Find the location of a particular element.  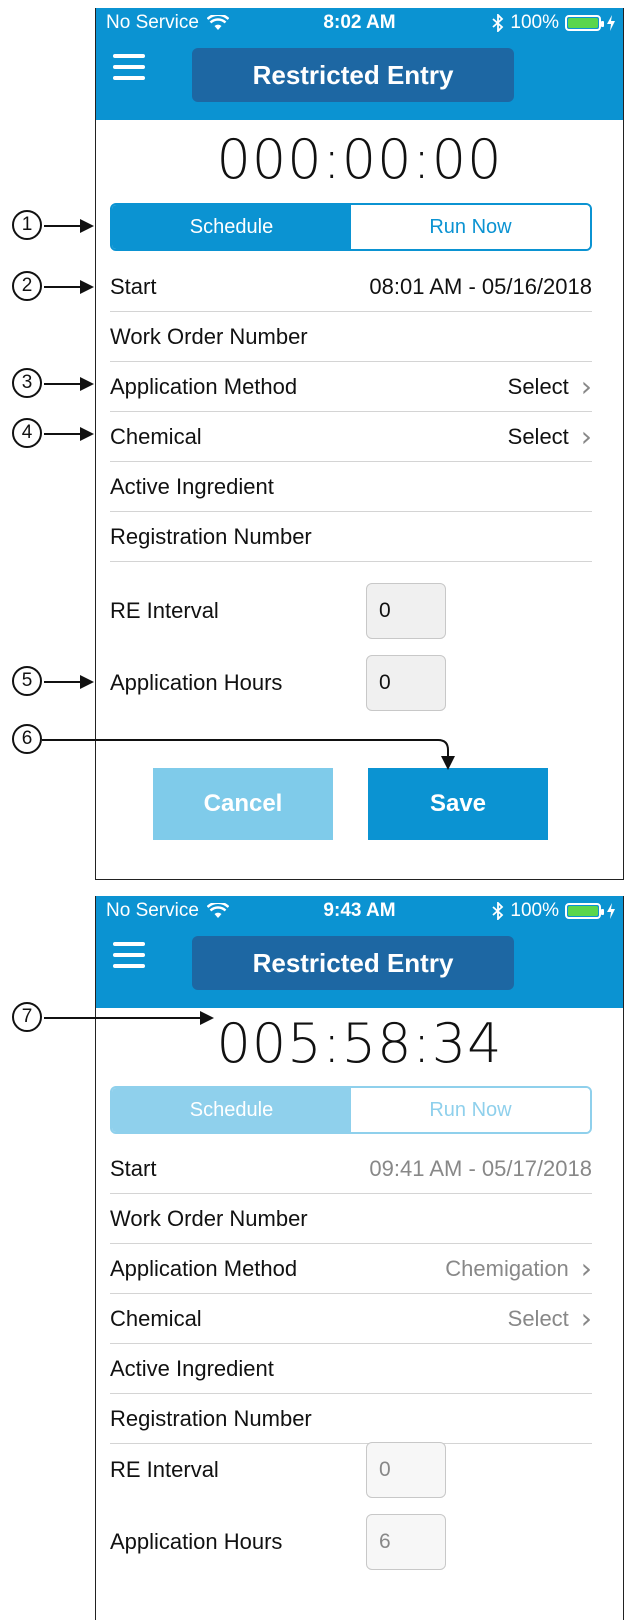

start-value: 09:41 AM - 05/17/2018 is located at coordinates (480, 1168).